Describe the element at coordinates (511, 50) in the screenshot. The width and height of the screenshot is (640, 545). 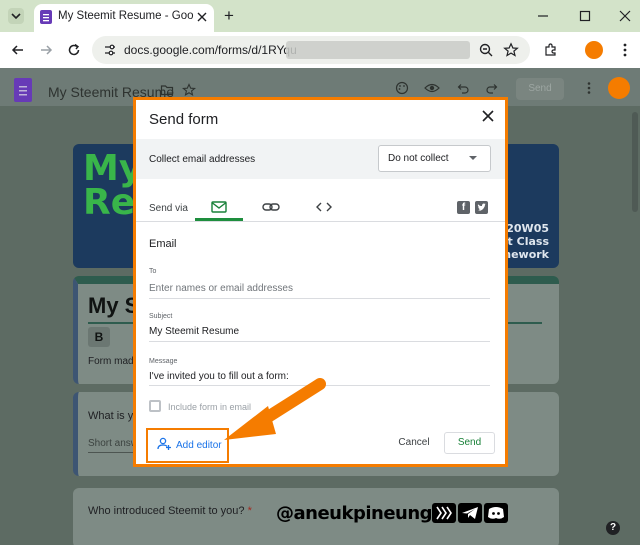
I see `bookmark-star-icon` at that location.